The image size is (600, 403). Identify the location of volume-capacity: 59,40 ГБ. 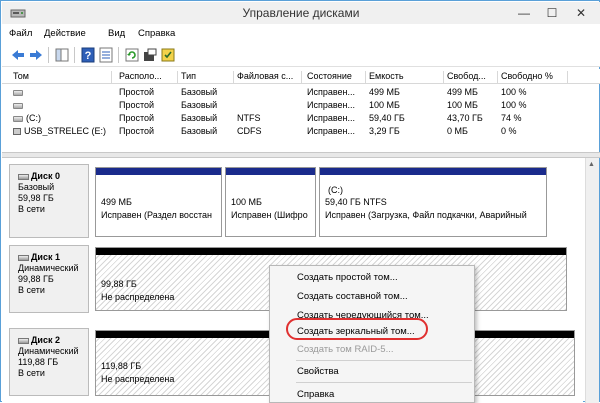
(387, 118).